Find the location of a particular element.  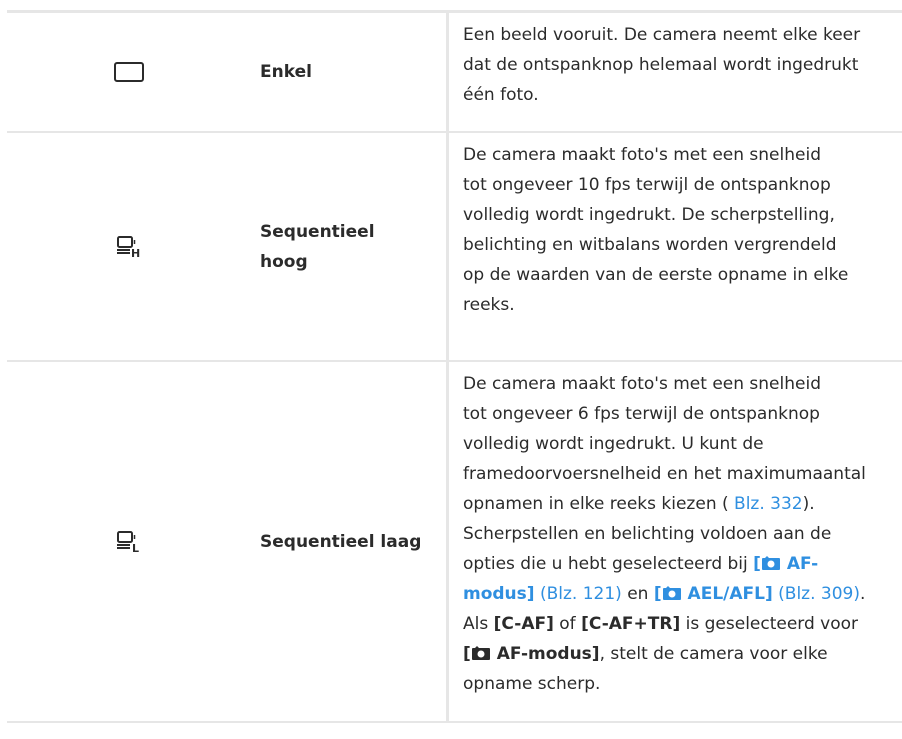

af-mode-menu-ref: [ AF-modus] is located at coordinates (531, 654).